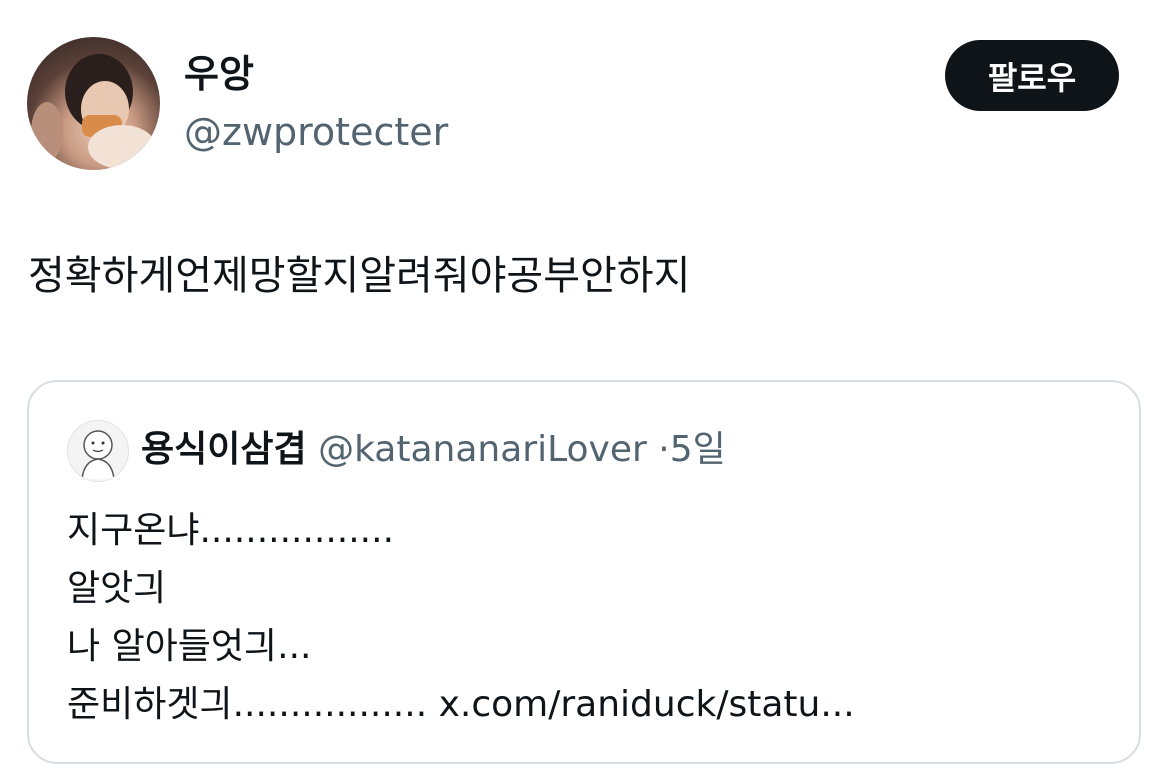  What do you see at coordinates (224, 449) in the screenshot?
I see `quote-display-name: 용식이삼겹` at bounding box center [224, 449].